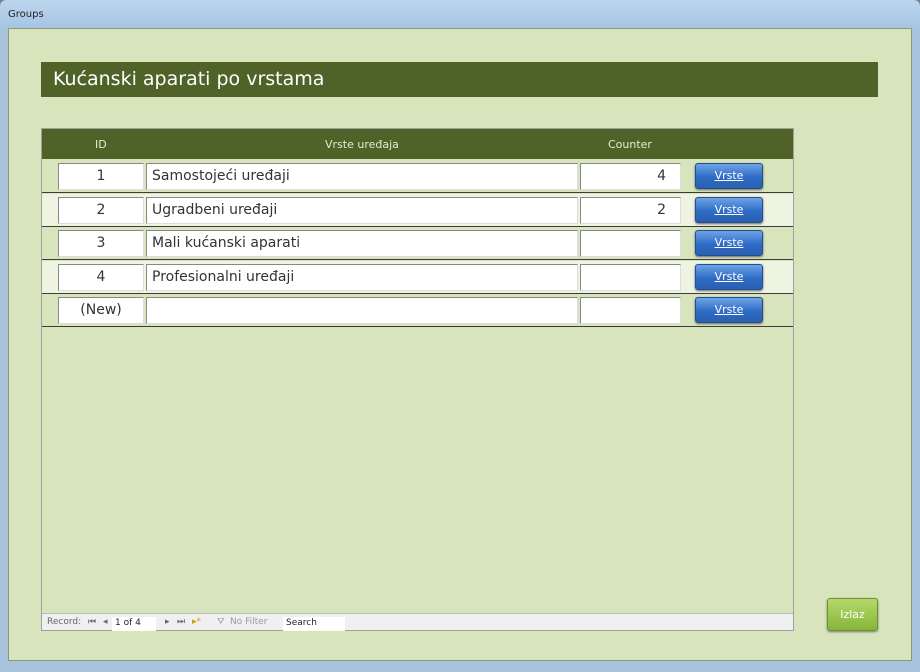  I want to click on record-label: Record:, so click(64, 622).